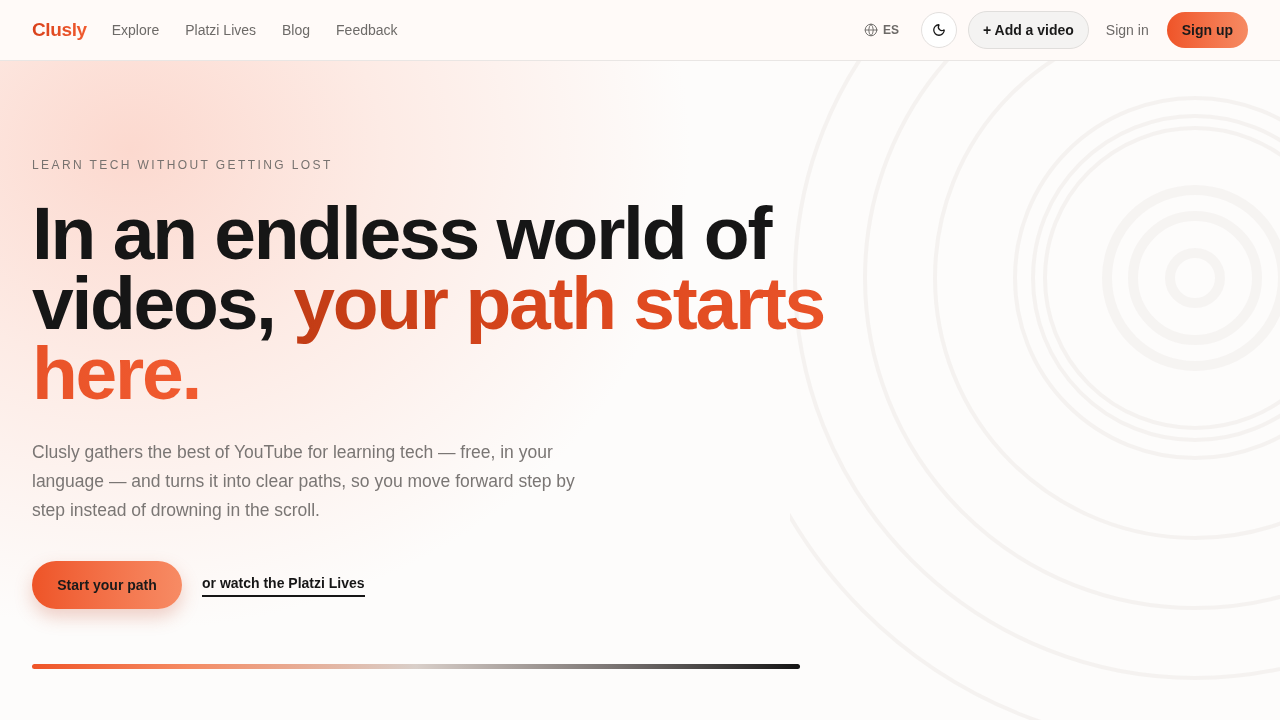 The height and width of the screenshot is (720, 1280). What do you see at coordinates (1028, 30) in the screenshot?
I see `add-video-button: + Add a video` at bounding box center [1028, 30].